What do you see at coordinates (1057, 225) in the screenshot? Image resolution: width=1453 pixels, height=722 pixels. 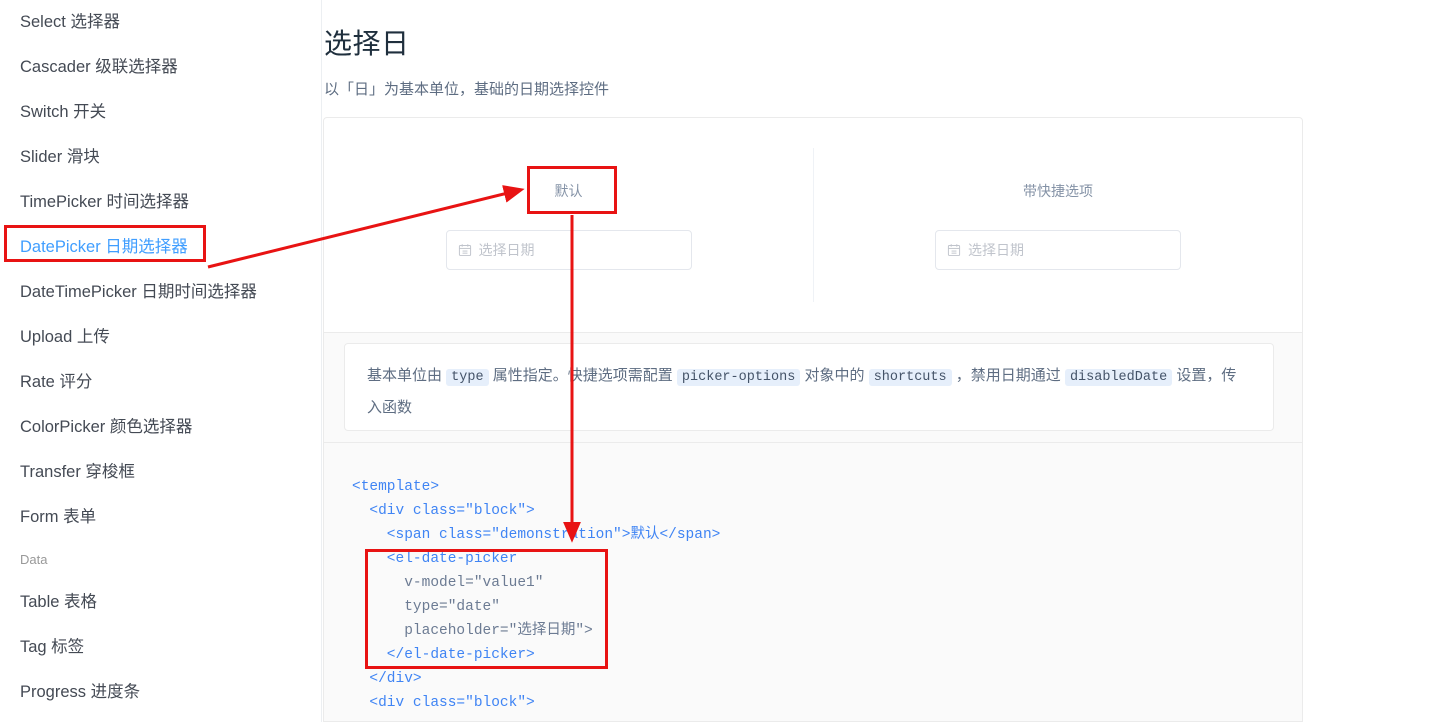 I see `demo-column-shortcuts: 带快捷选项 选择日期` at bounding box center [1057, 225].